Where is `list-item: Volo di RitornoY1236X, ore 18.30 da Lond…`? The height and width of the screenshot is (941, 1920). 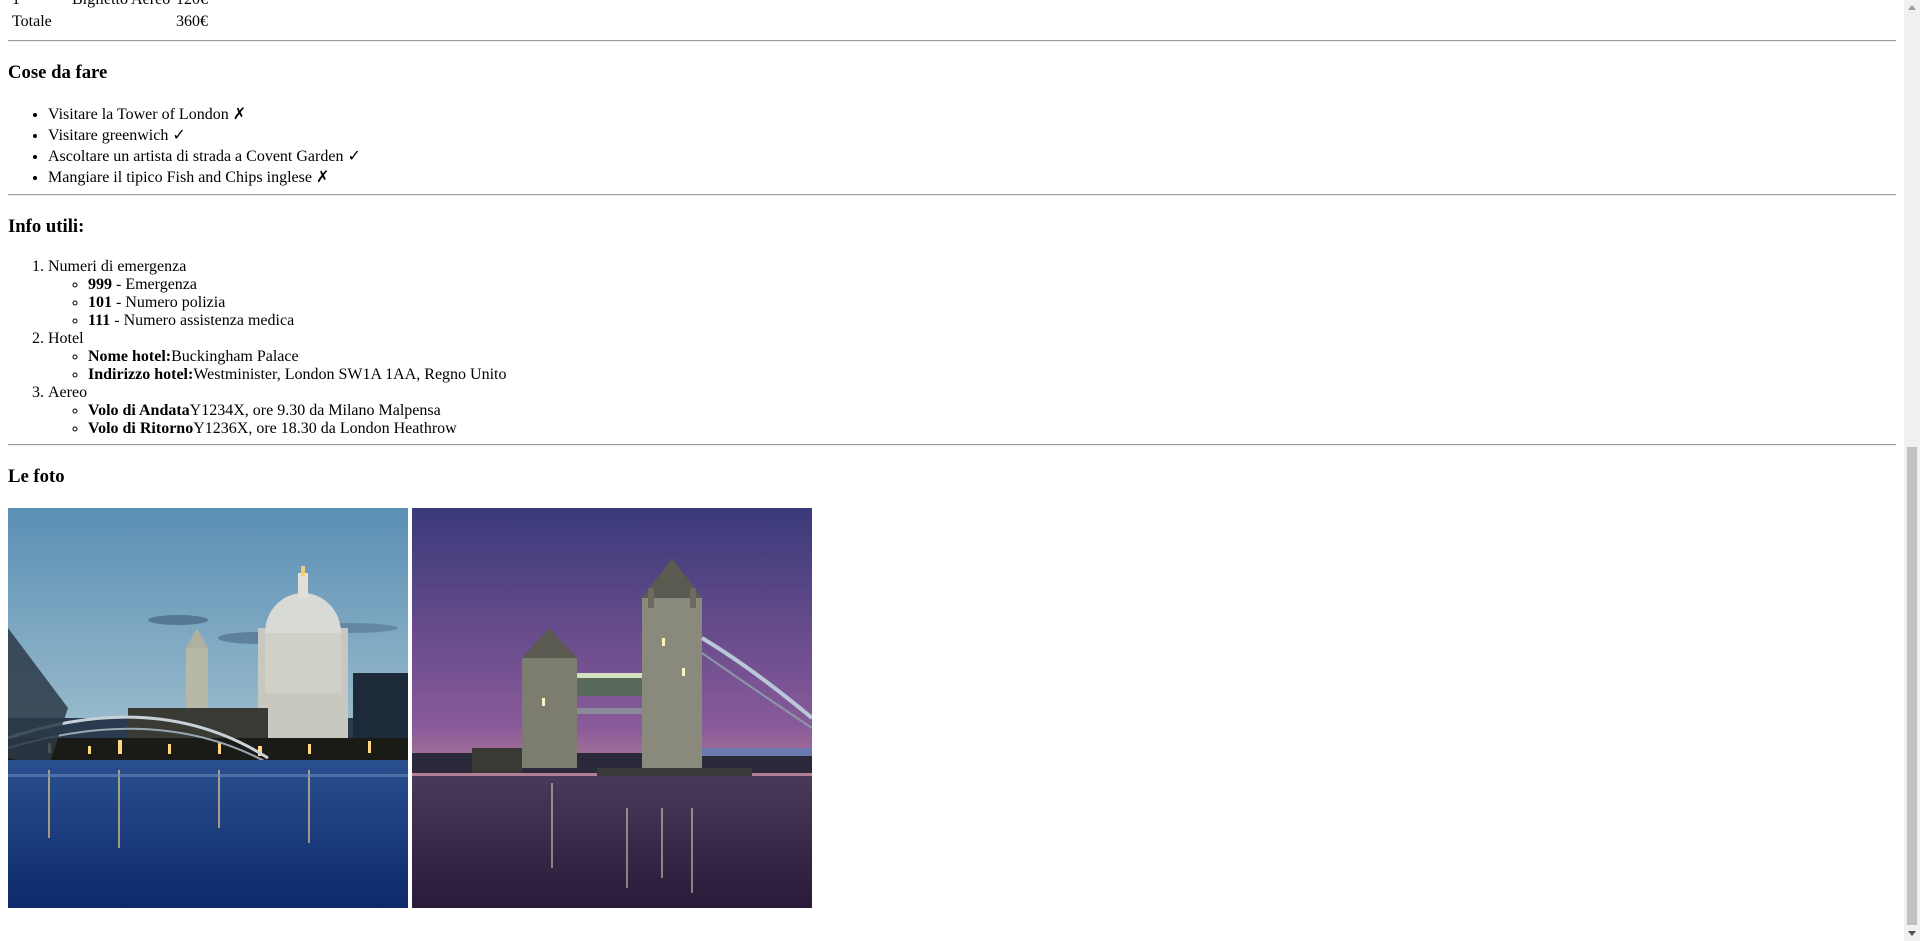 list-item: Volo di RitornoY1236X, ore 18.30 da Lond… is located at coordinates (992, 429).